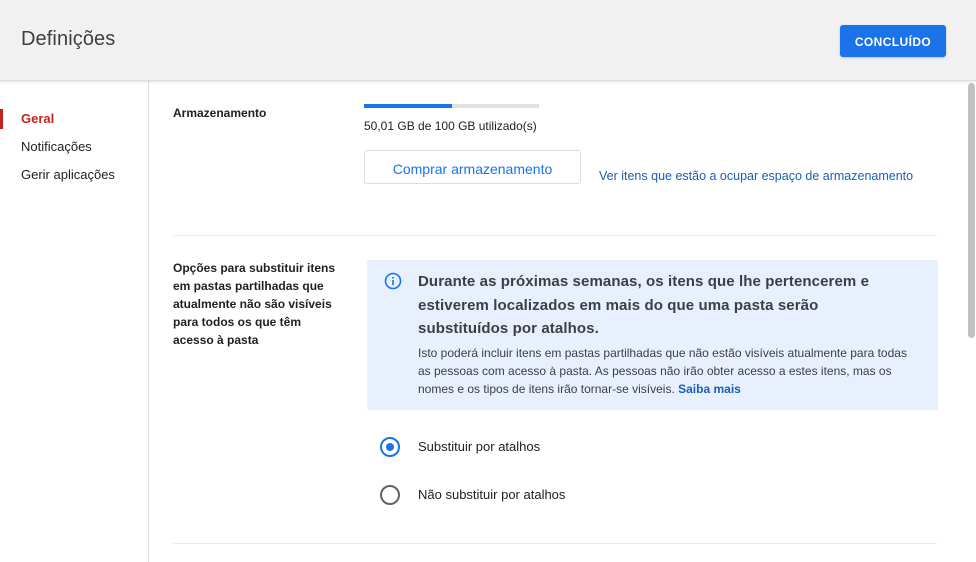 The width and height of the screenshot is (976, 562). I want to click on sidebar-item-notifications: Notificações, so click(56, 146).